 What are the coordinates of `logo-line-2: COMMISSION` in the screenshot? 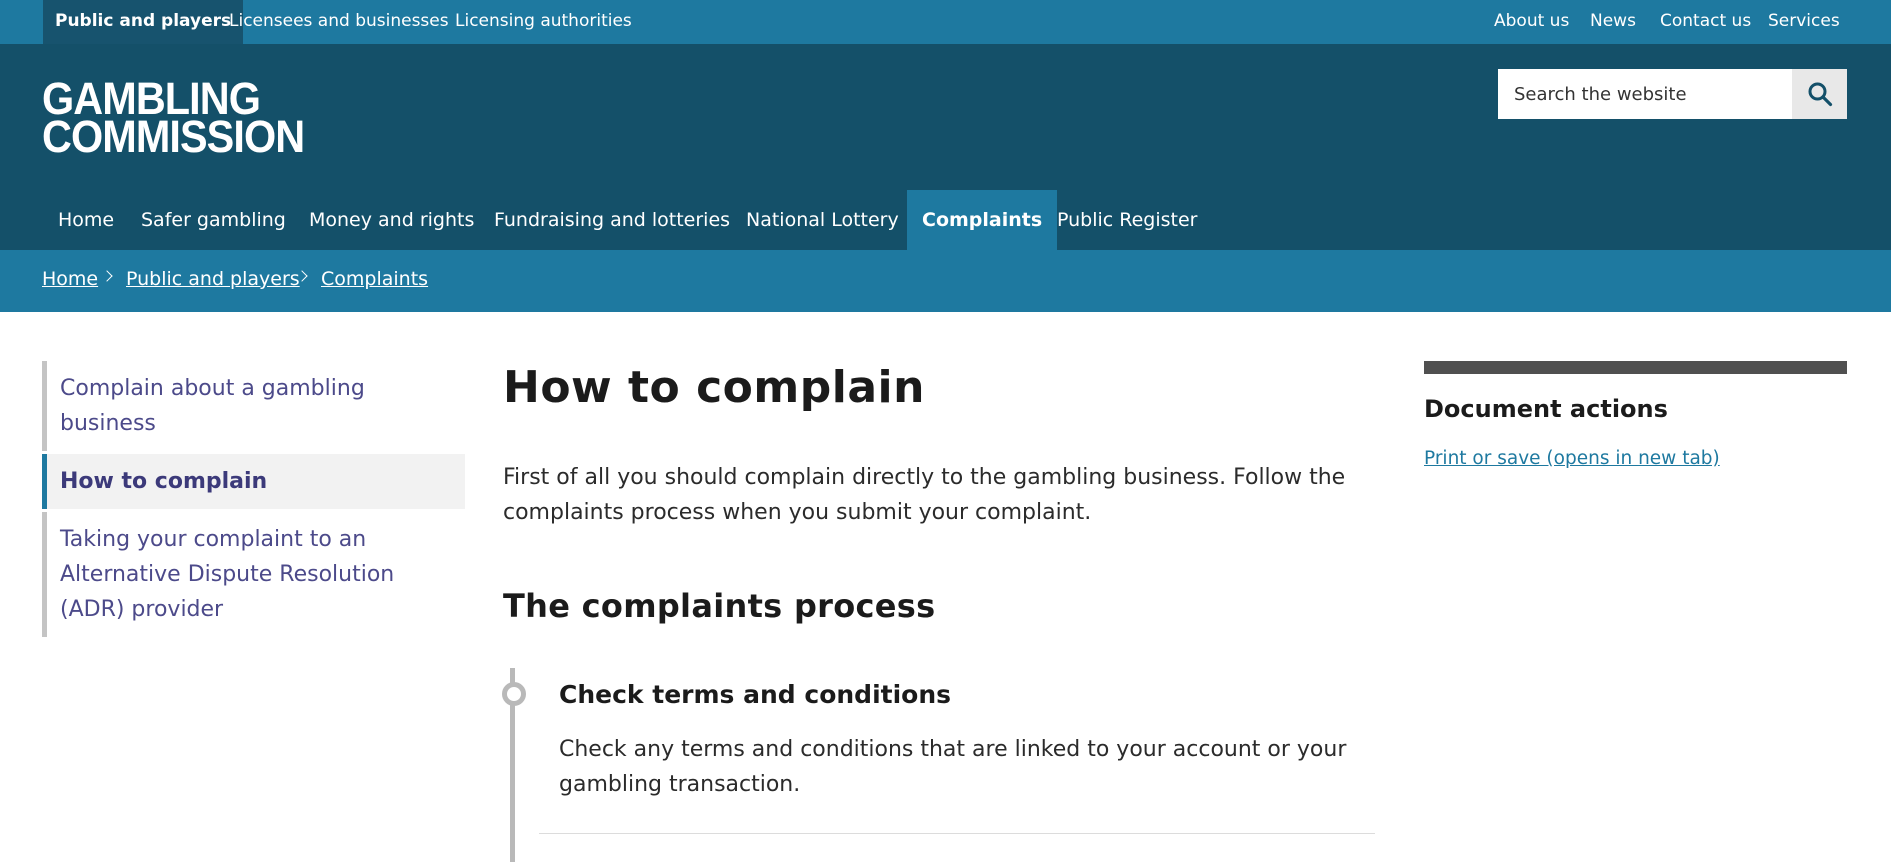 It's located at (173, 136).